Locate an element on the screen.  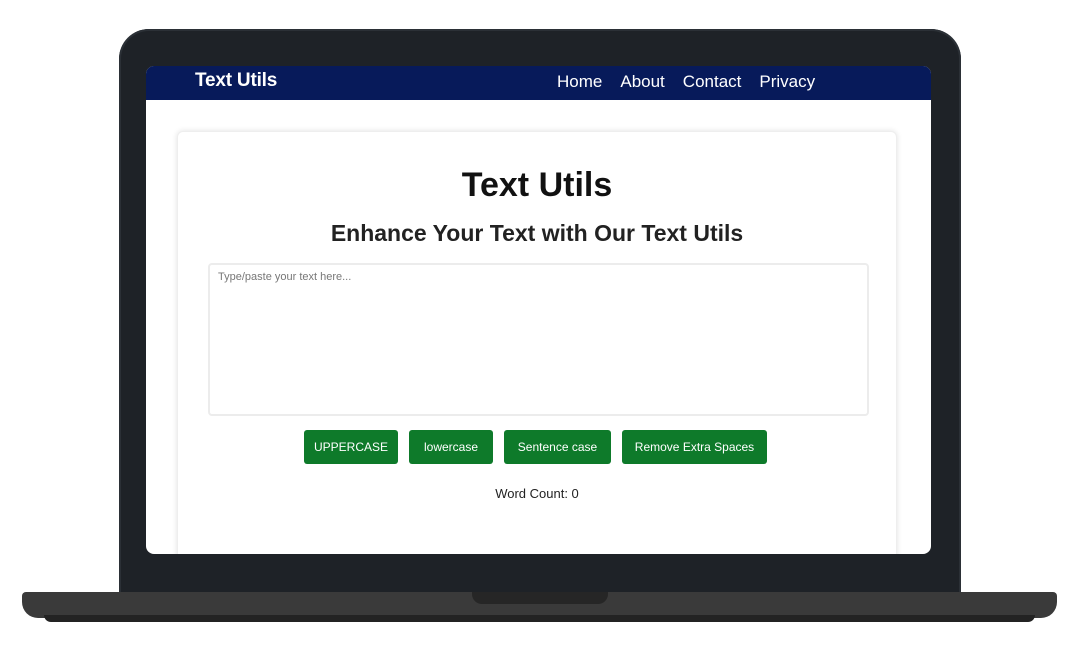
word-count: Word Count: 0 is located at coordinates (537, 493).